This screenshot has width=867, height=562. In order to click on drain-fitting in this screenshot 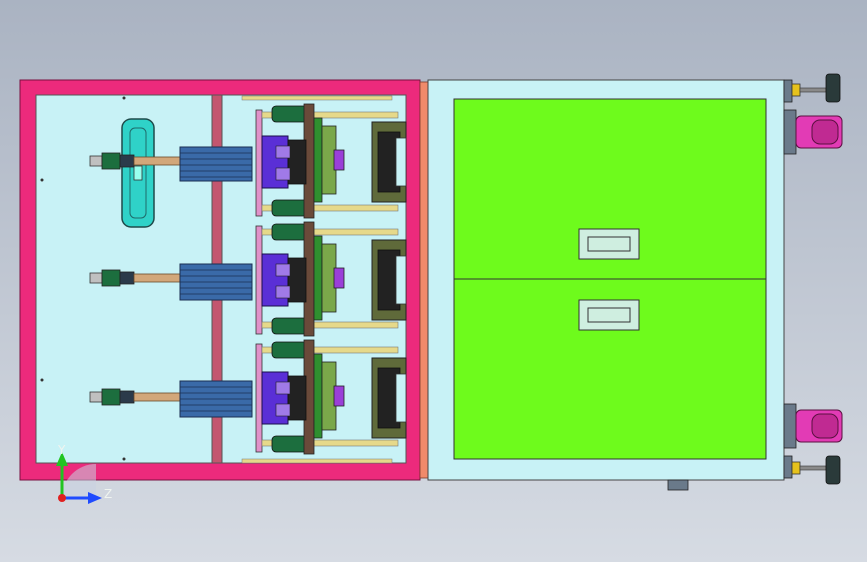, I will do `click(678, 485)`.